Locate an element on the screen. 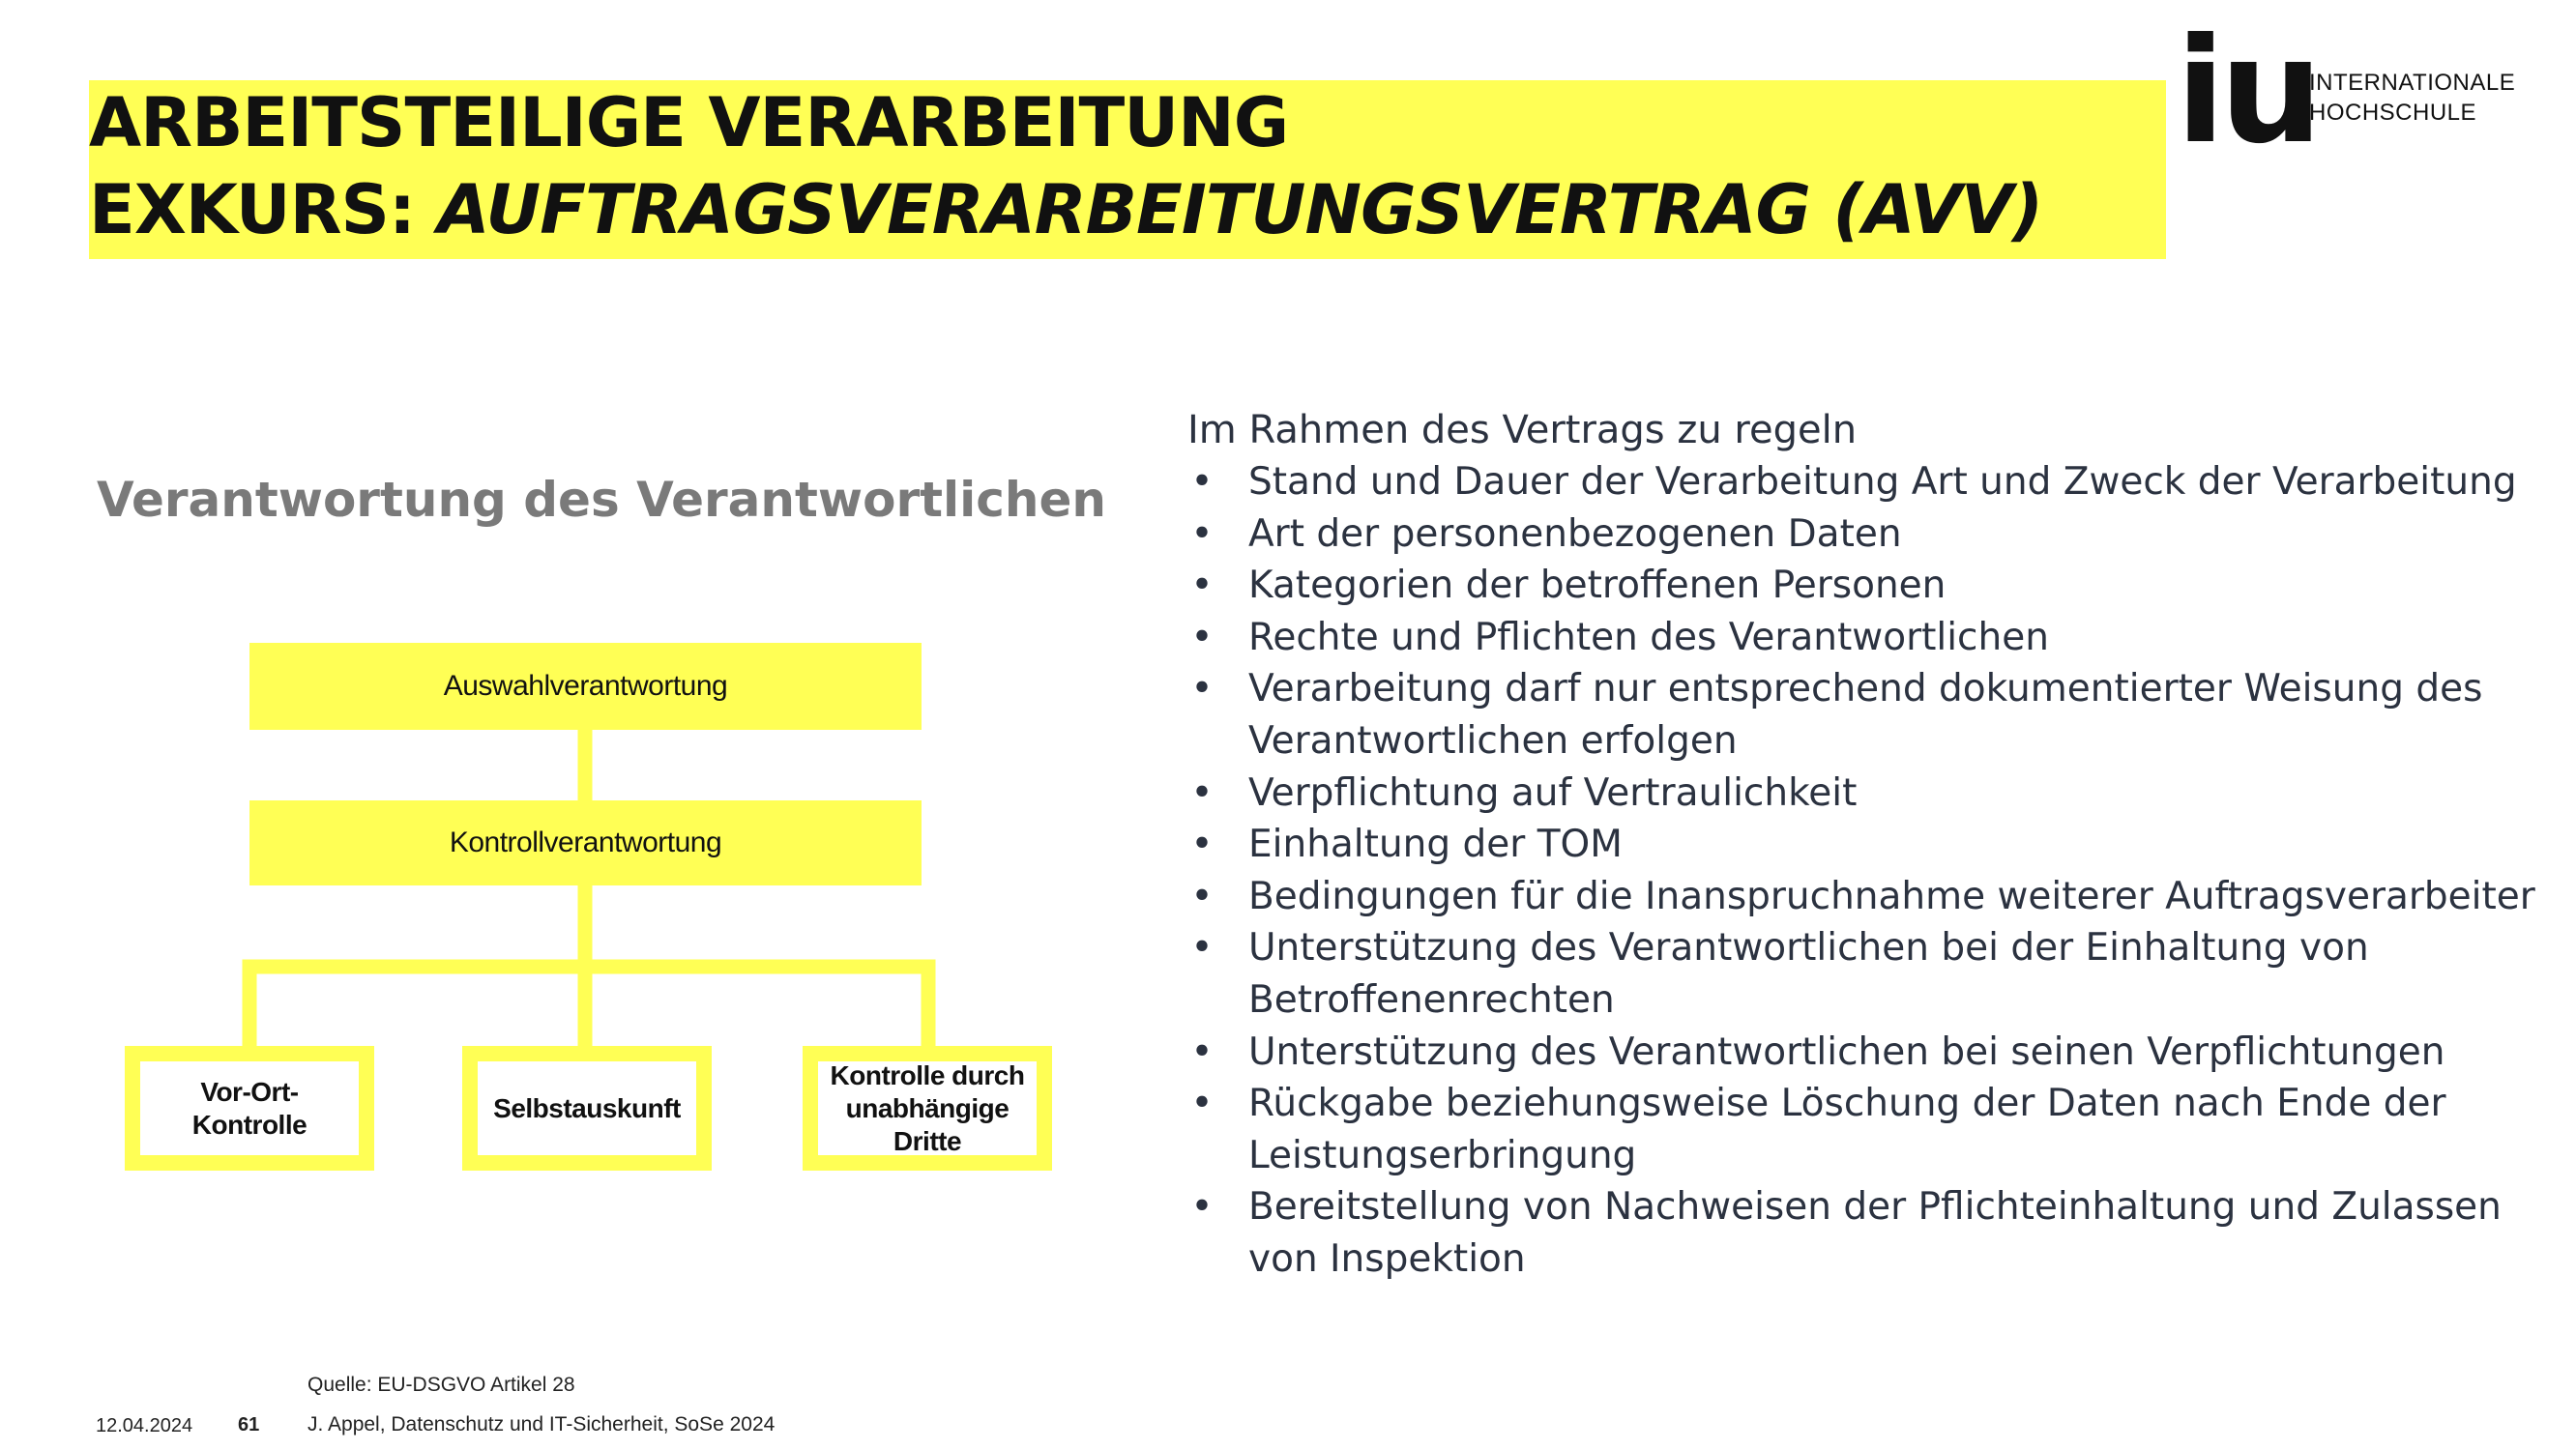 This screenshot has width=2576, height=1450. diagram-connectors is located at coordinates (589, 892).